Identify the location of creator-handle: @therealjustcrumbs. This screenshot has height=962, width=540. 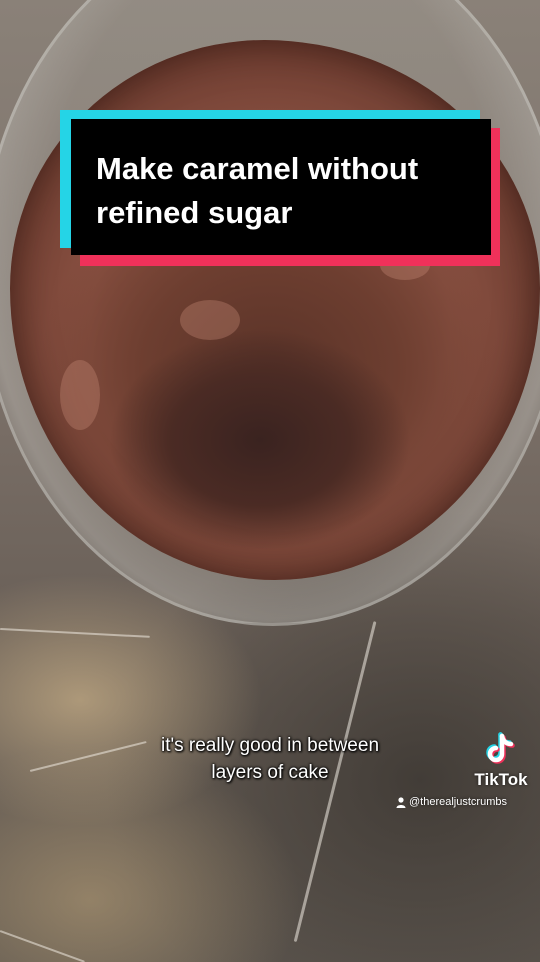
(466, 802).